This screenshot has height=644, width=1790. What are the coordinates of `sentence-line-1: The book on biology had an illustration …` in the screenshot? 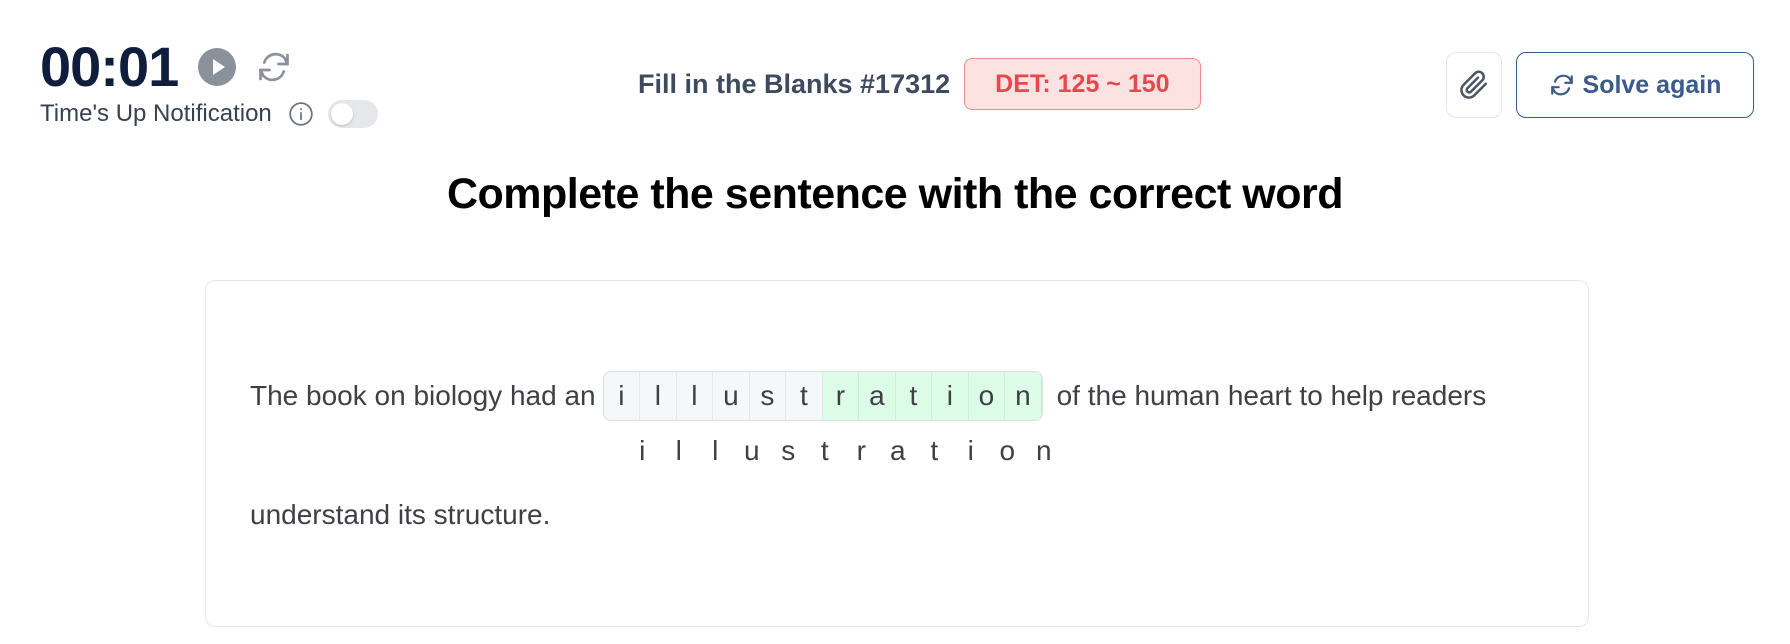 It's located at (900, 396).